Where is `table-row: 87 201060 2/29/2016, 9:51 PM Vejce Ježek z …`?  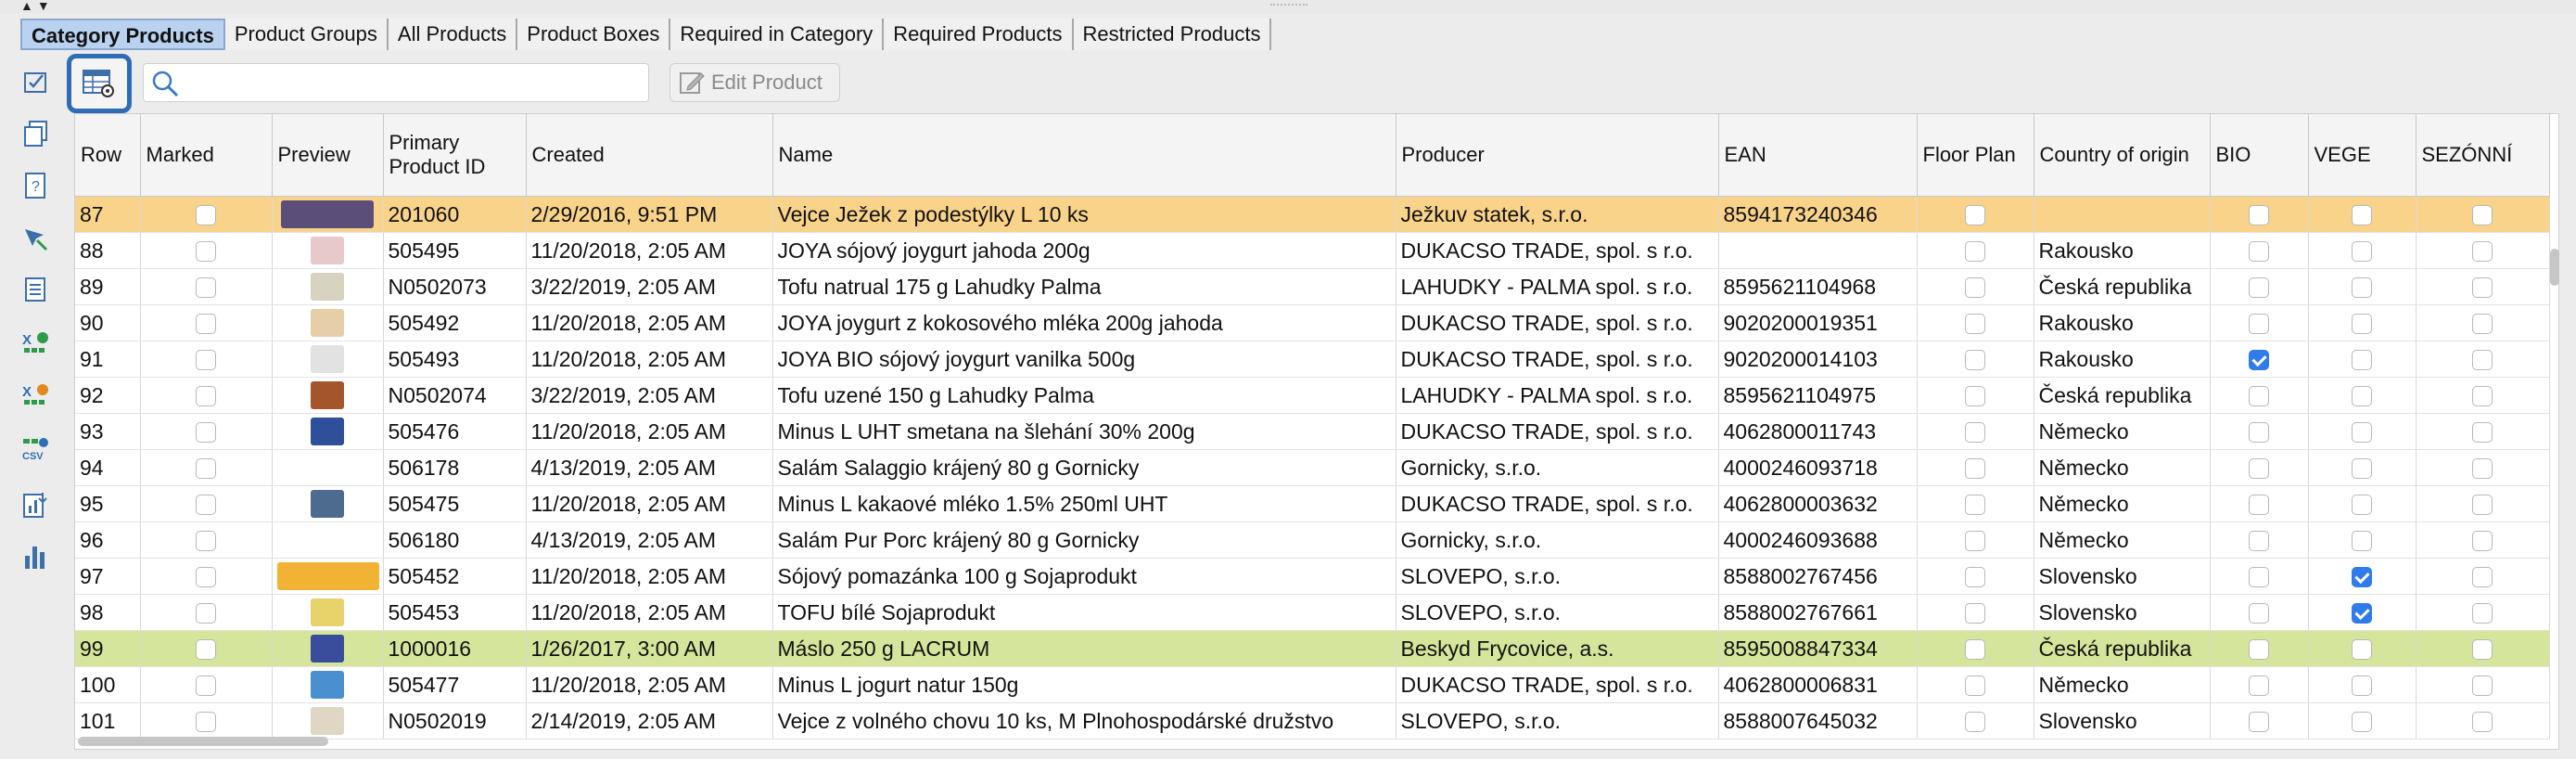 table-row: 87 201060 2/29/2016, 9:51 PM Vejce Ježek z … is located at coordinates (1312, 214).